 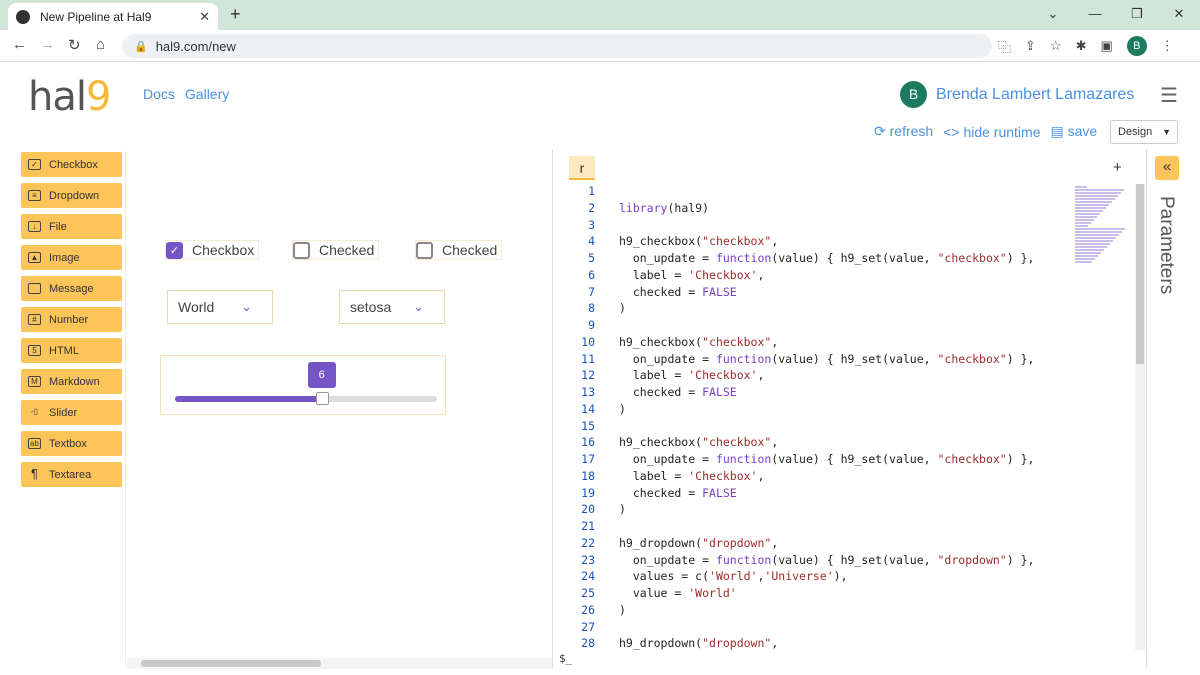 I want to click on nav-docs: Docs, so click(x=159, y=94).